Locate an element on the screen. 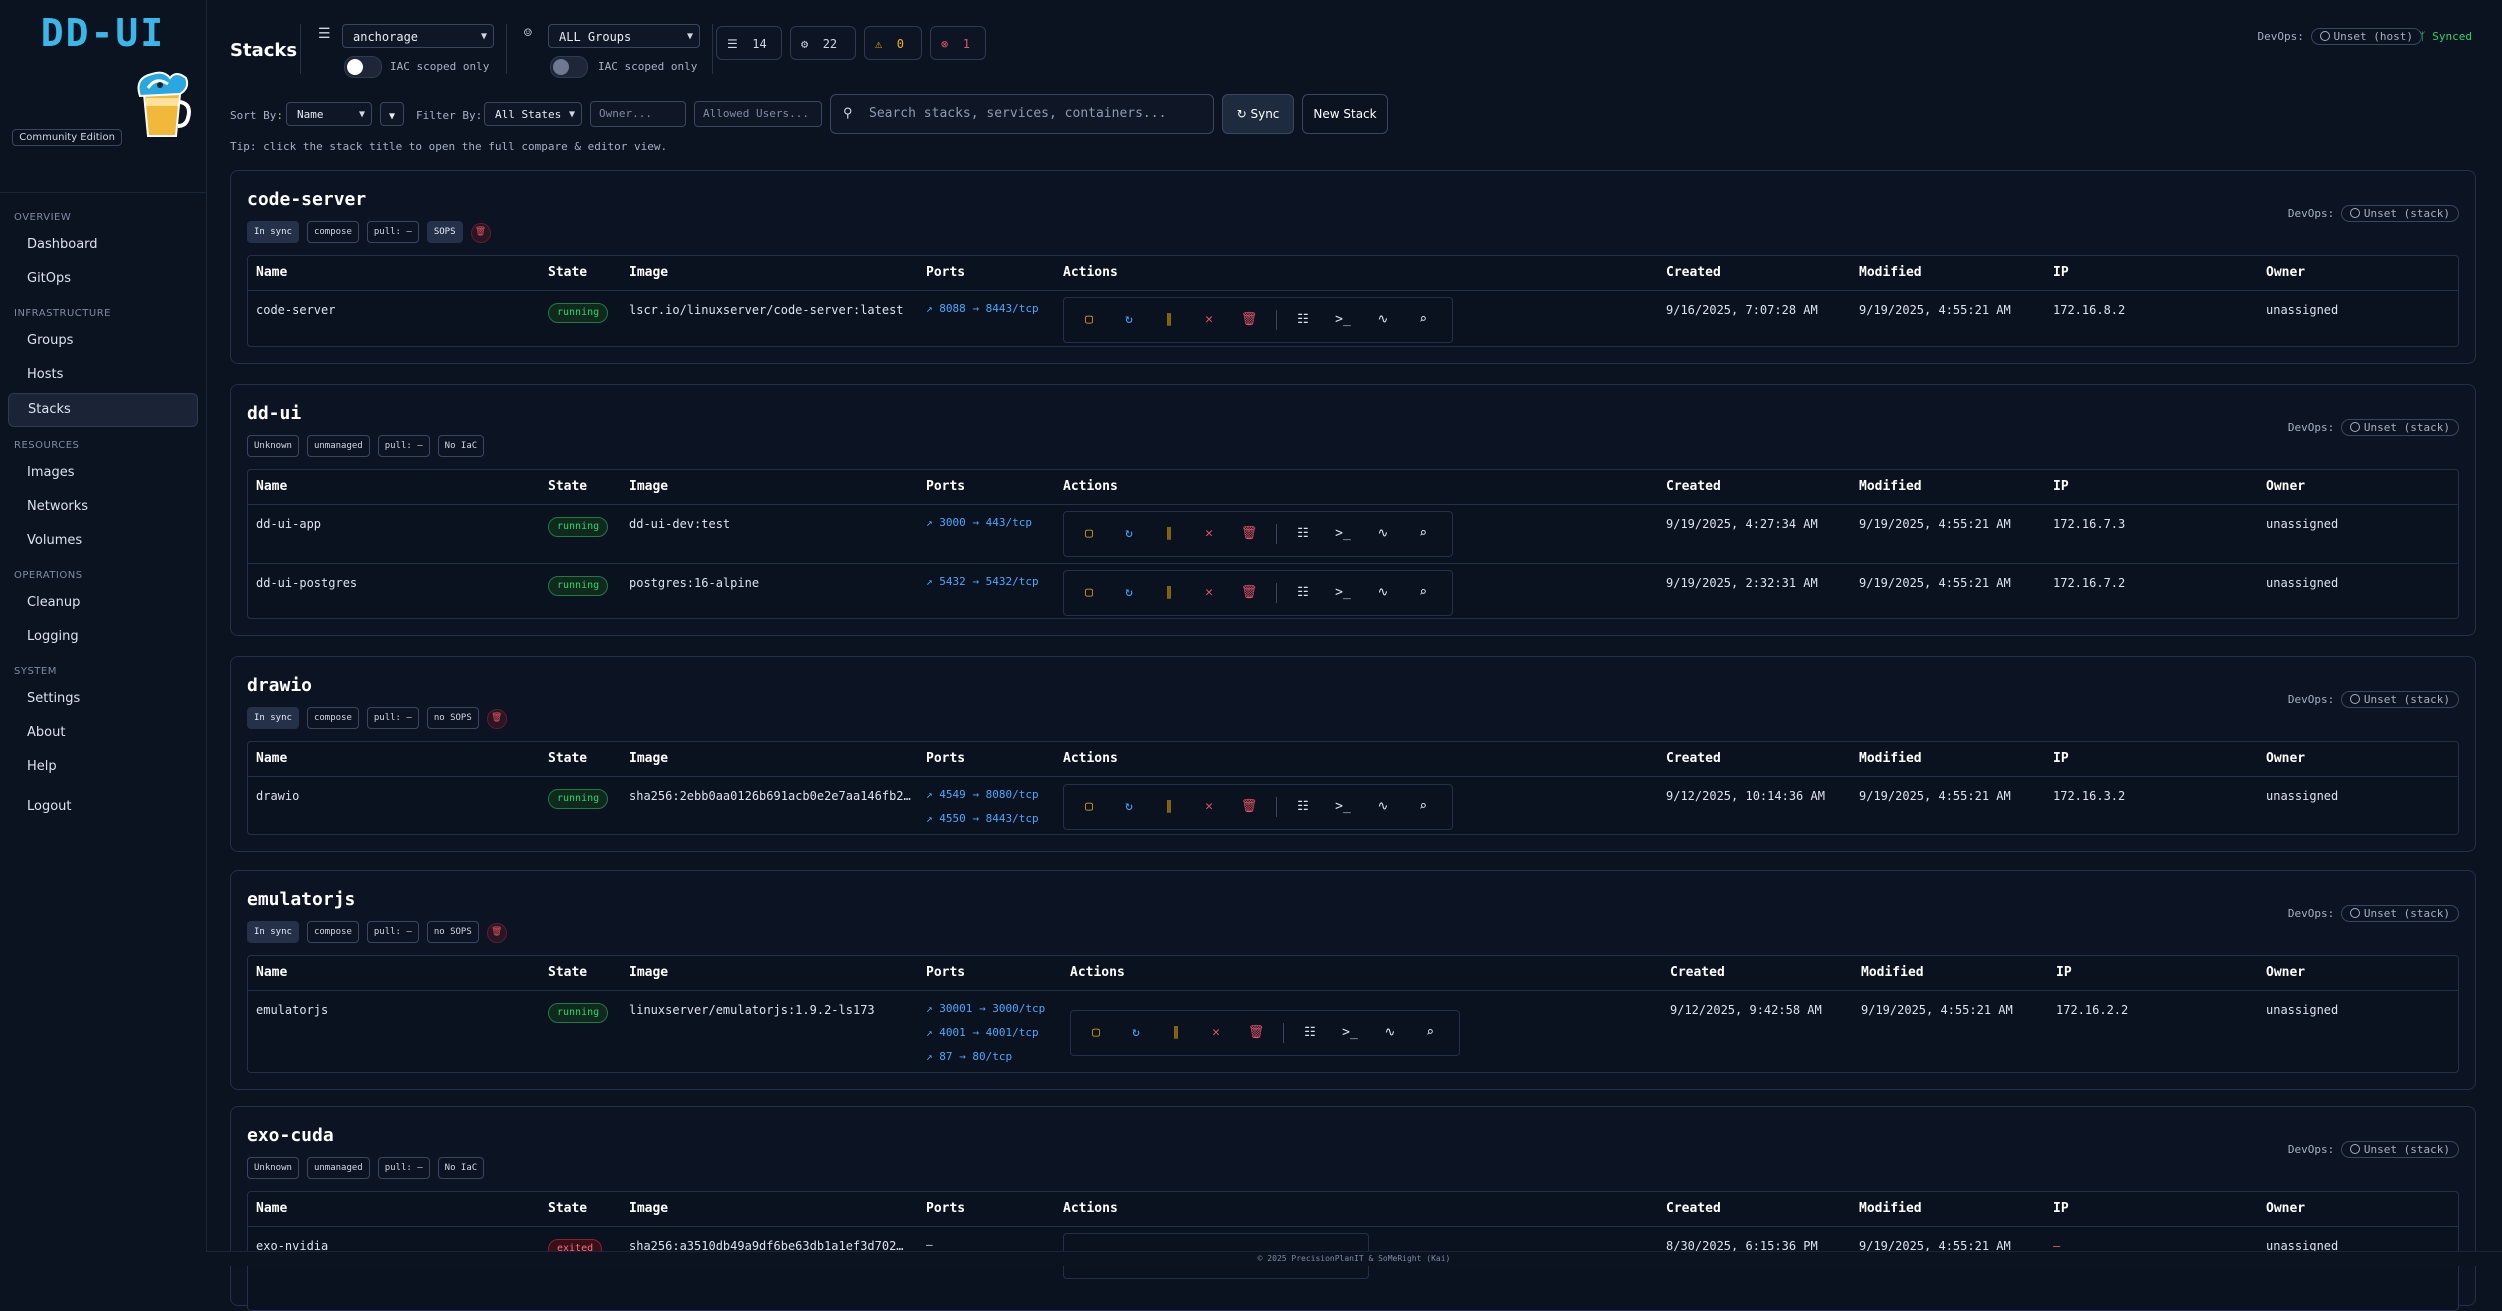 The height and width of the screenshot is (1311, 2502). port-link: ↗ 3000 → 443/tcp is located at coordinates (979, 523).